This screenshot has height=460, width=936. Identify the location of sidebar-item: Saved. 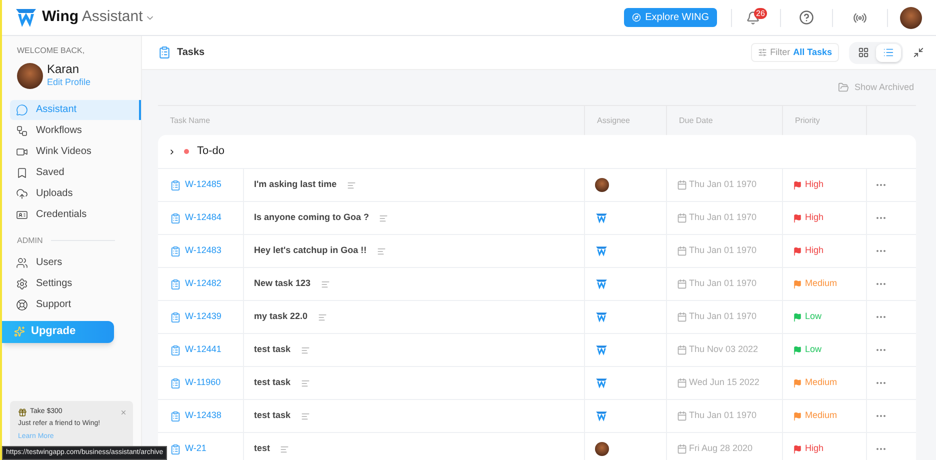
(75, 172).